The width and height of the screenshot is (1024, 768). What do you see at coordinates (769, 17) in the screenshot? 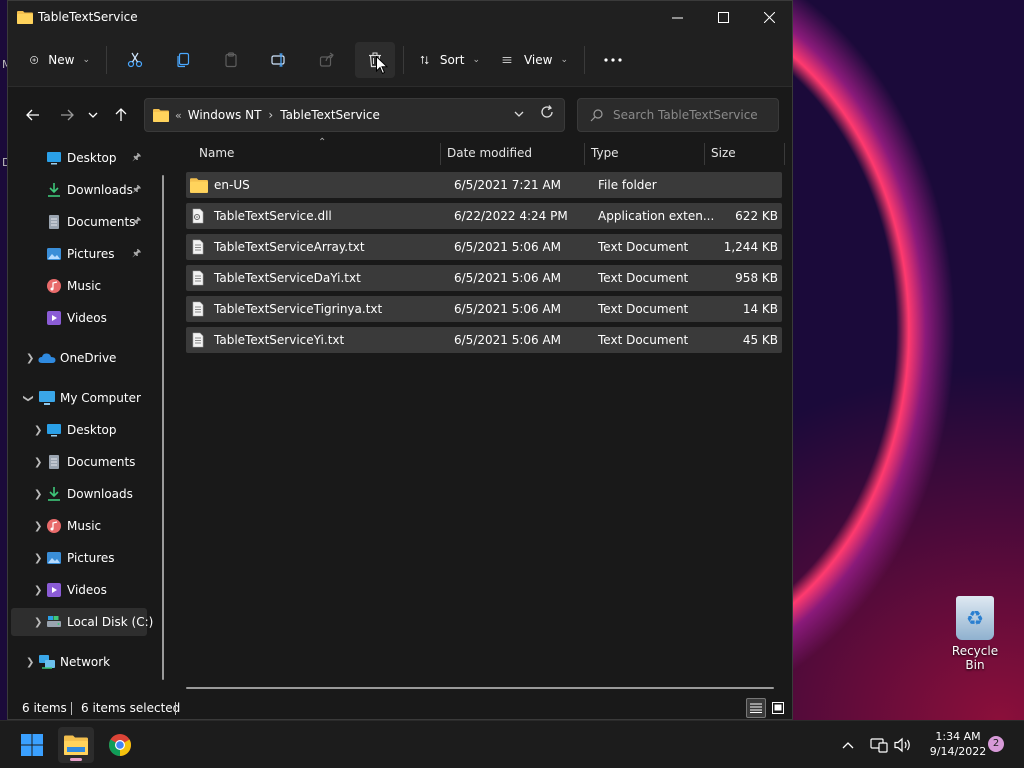
I see `close-button` at bounding box center [769, 17].